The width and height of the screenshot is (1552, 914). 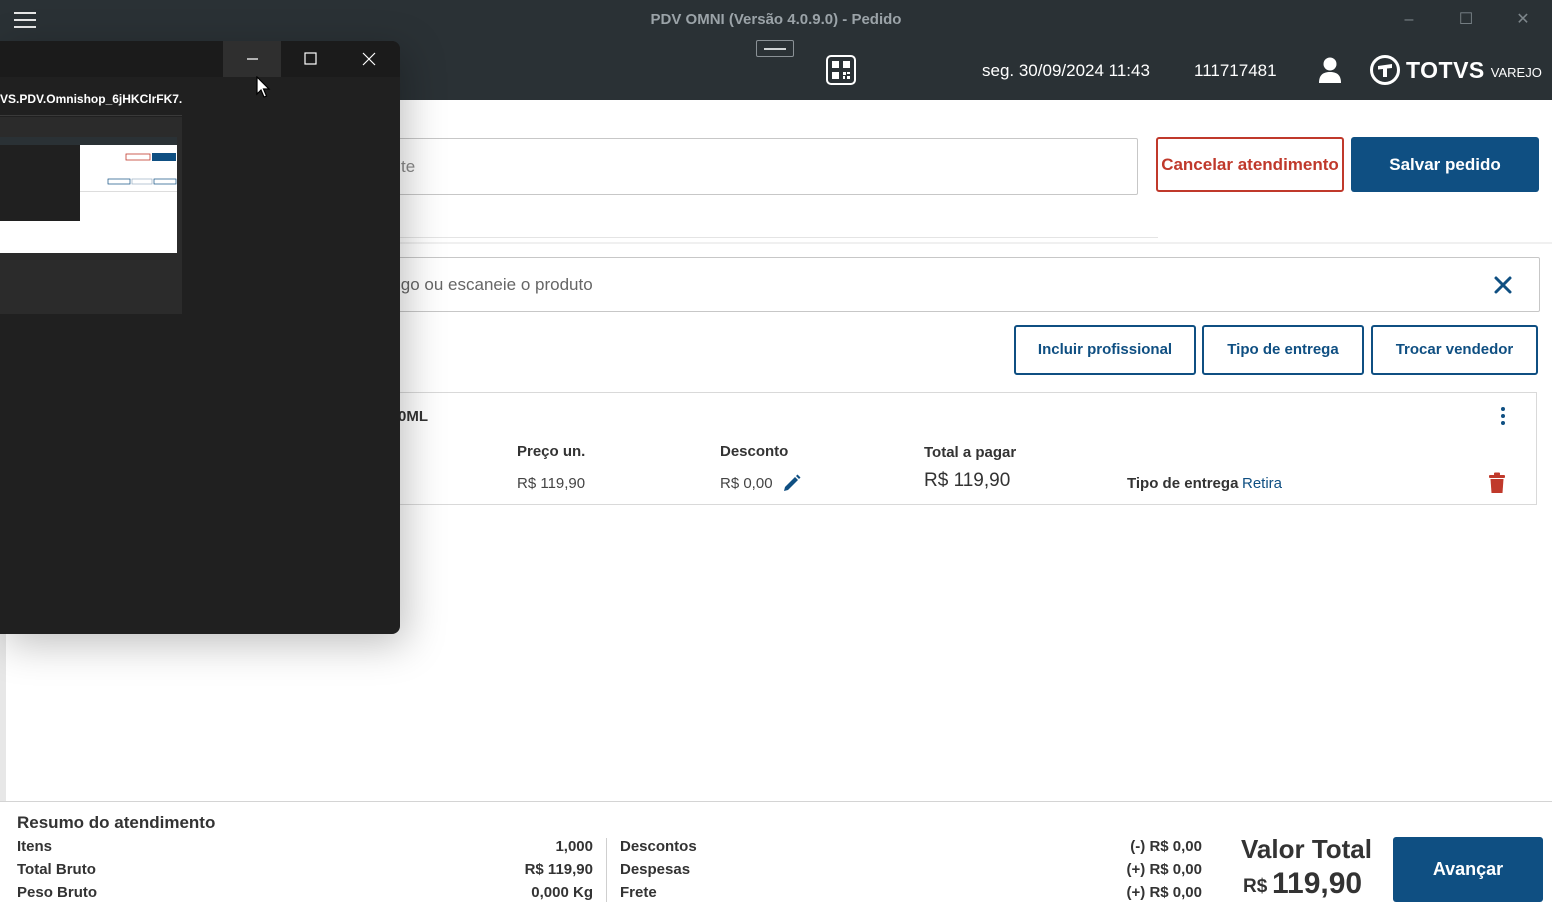 I want to click on cursor-icon, so click(x=263, y=87).